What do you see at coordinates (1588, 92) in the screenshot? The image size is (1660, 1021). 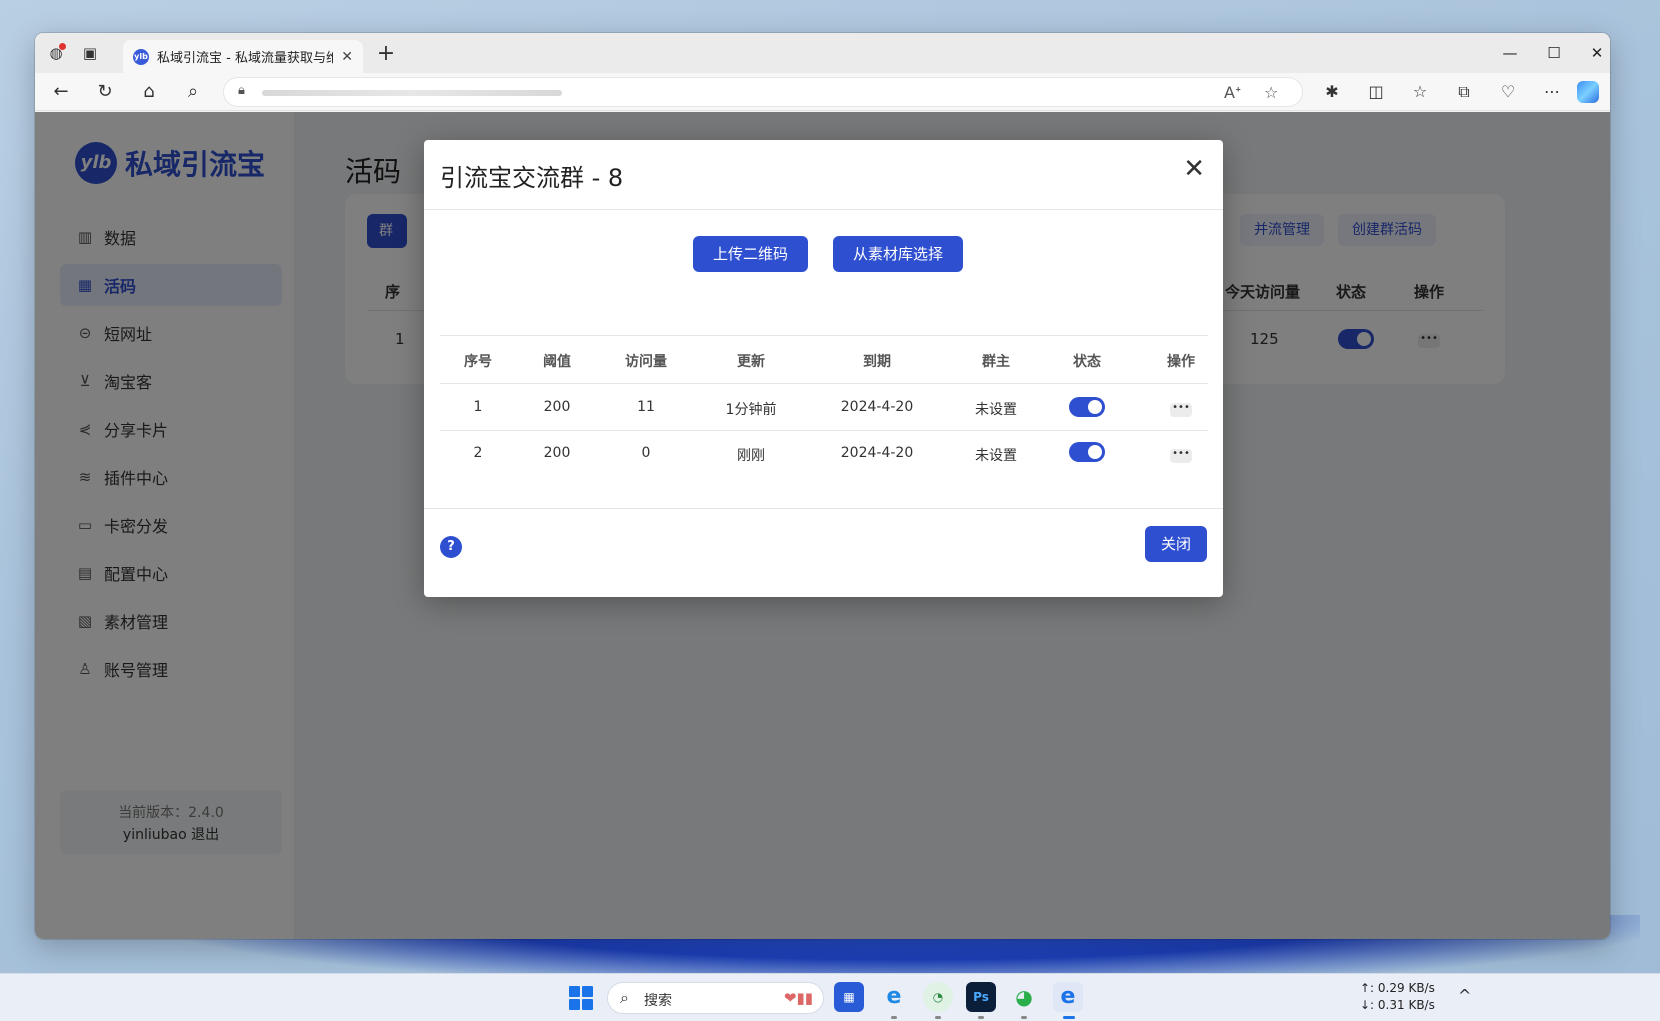 I see `copilot-icon` at bounding box center [1588, 92].